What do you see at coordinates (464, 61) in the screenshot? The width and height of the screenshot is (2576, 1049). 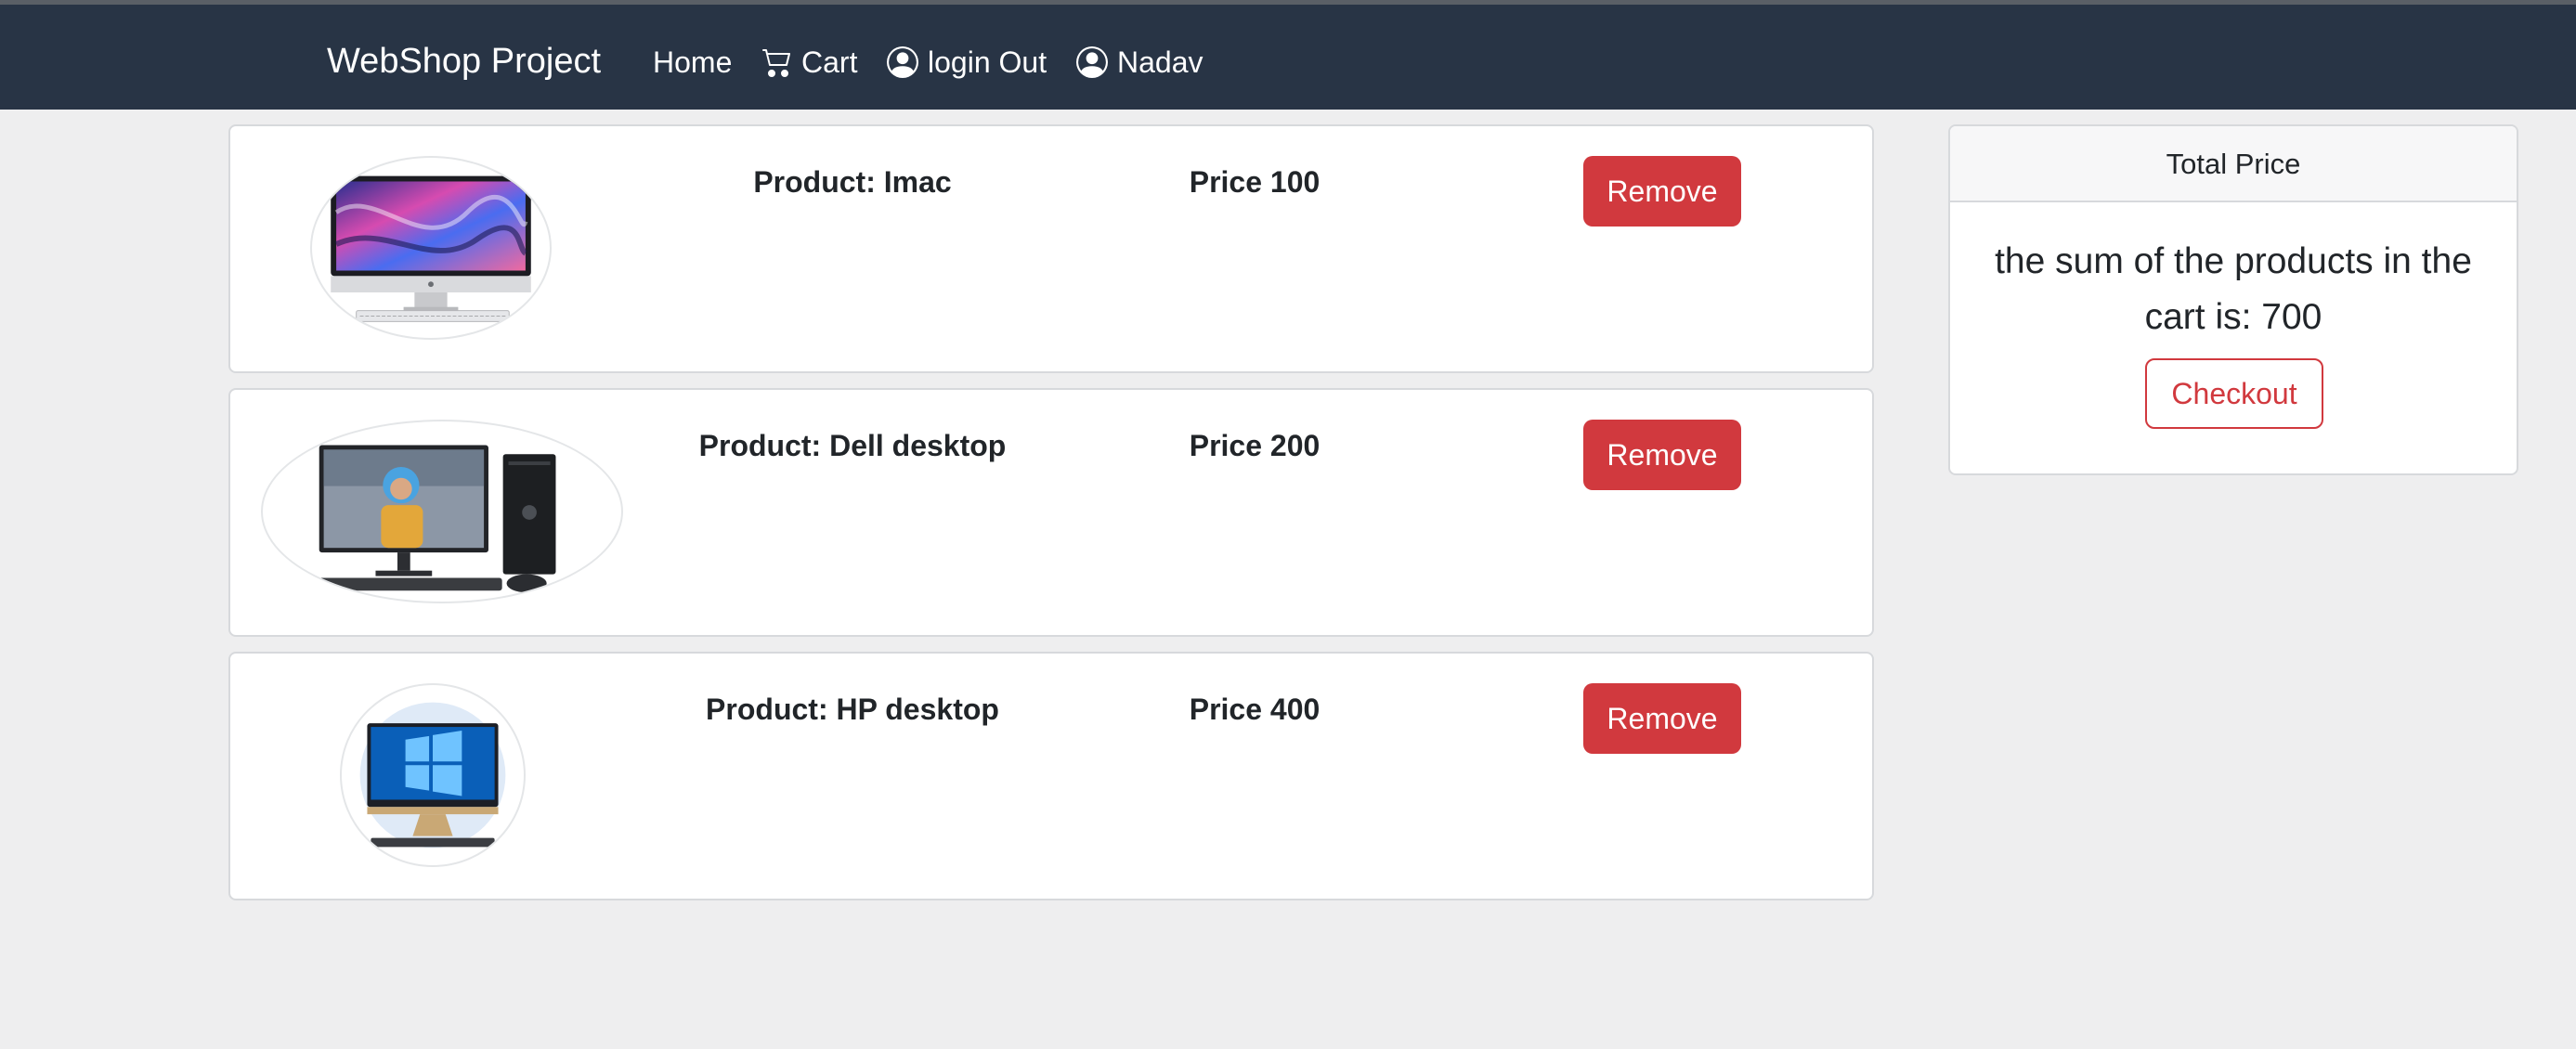 I see `brand-link: WebShop Project` at bounding box center [464, 61].